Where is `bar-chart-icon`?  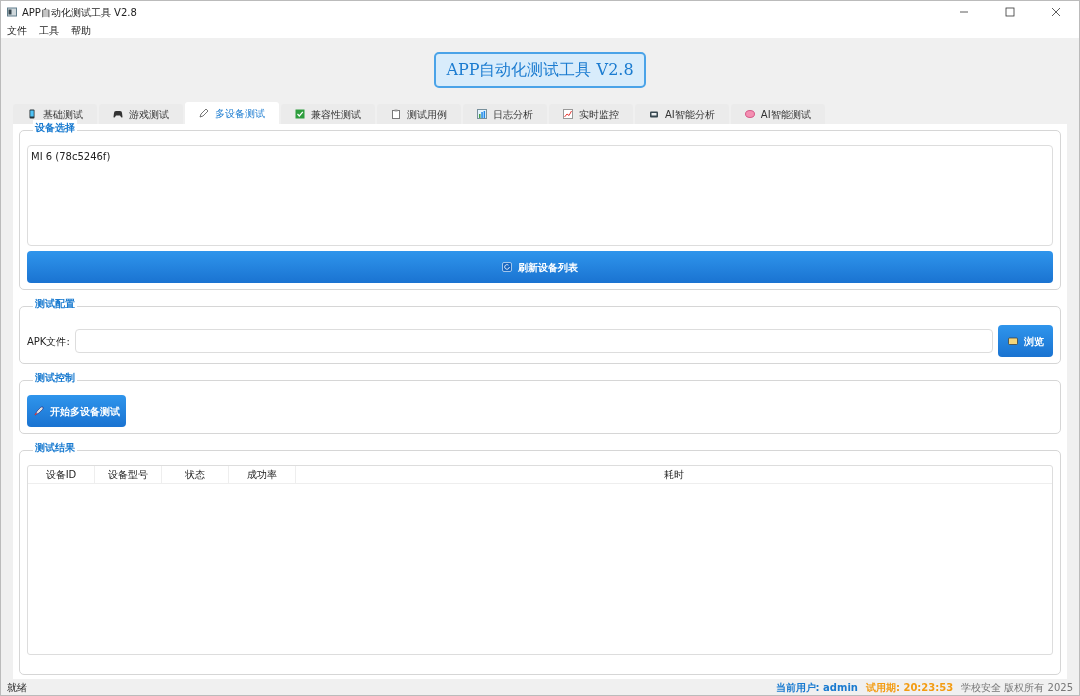 bar-chart-icon is located at coordinates (482, 114).